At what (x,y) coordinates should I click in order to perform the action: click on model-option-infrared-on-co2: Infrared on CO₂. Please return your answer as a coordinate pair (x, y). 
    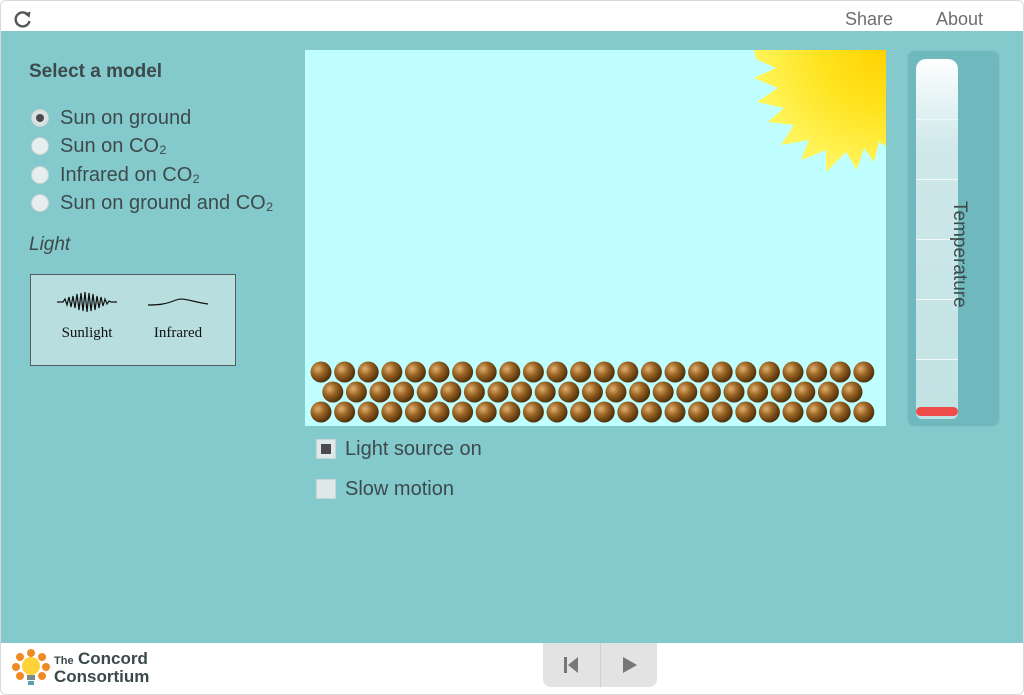
    Looking at the image, I should click on (115, 175).